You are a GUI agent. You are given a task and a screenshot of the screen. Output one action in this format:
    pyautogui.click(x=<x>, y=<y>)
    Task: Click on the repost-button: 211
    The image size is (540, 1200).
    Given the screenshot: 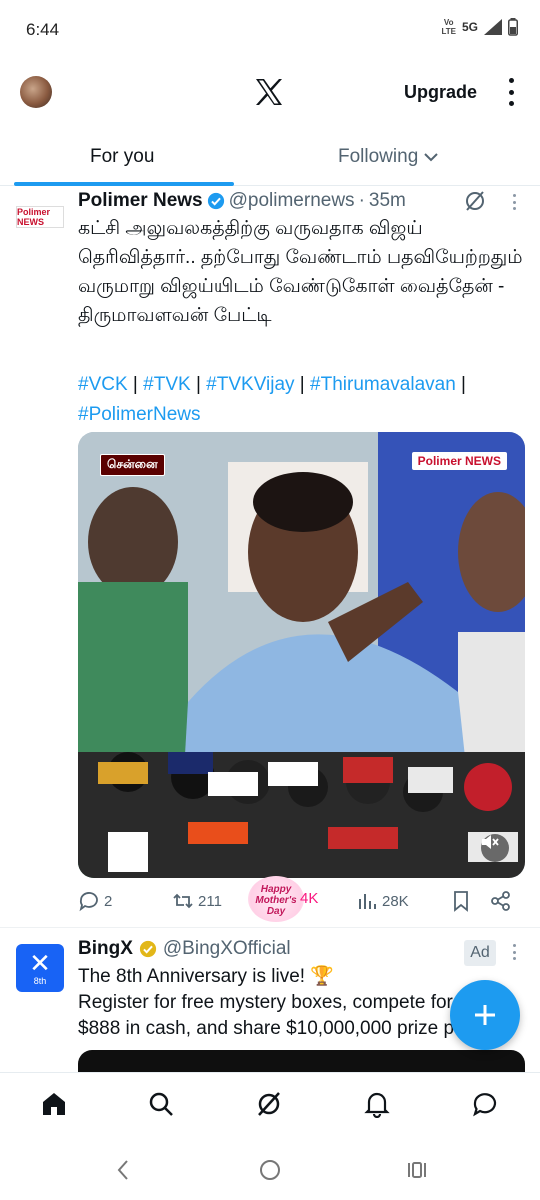 What is the action you would take?
    pyautogui.click(x=197, y=901)
    